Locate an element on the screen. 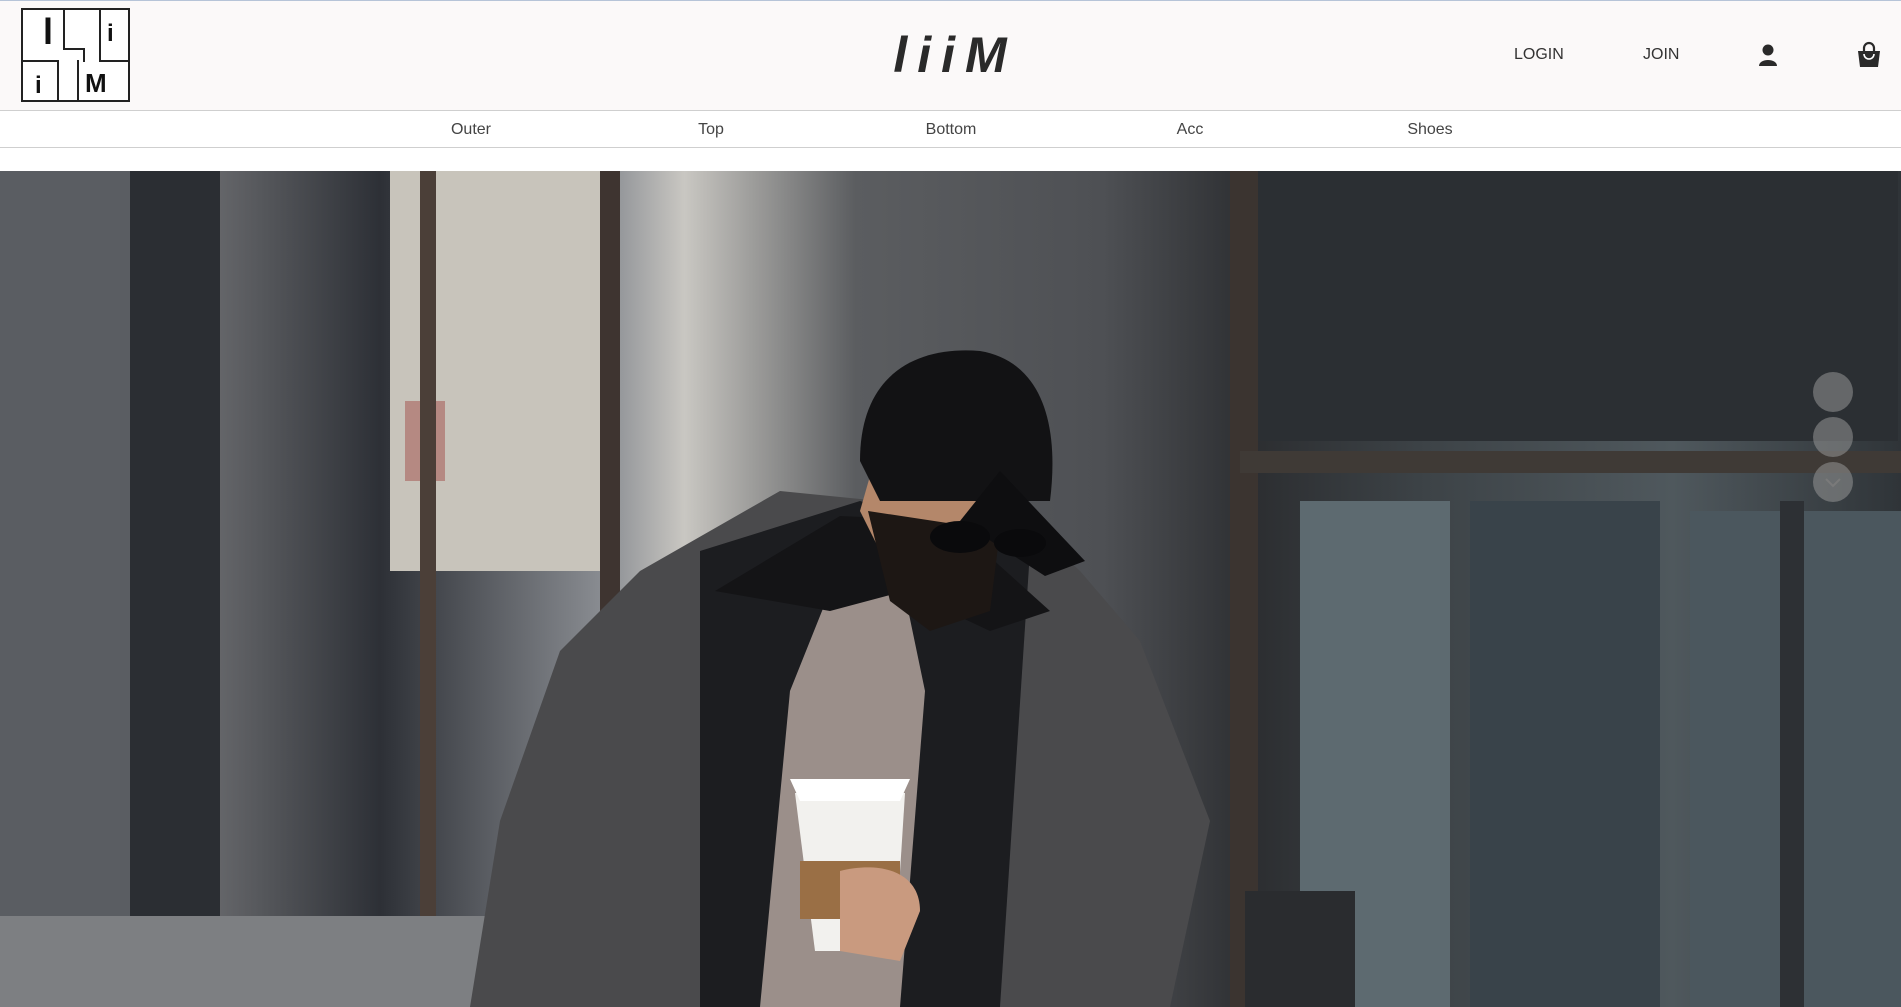 The image size is (1901, 1007). nav-item-bottom: Bottom is located at coordinates (951, 130).